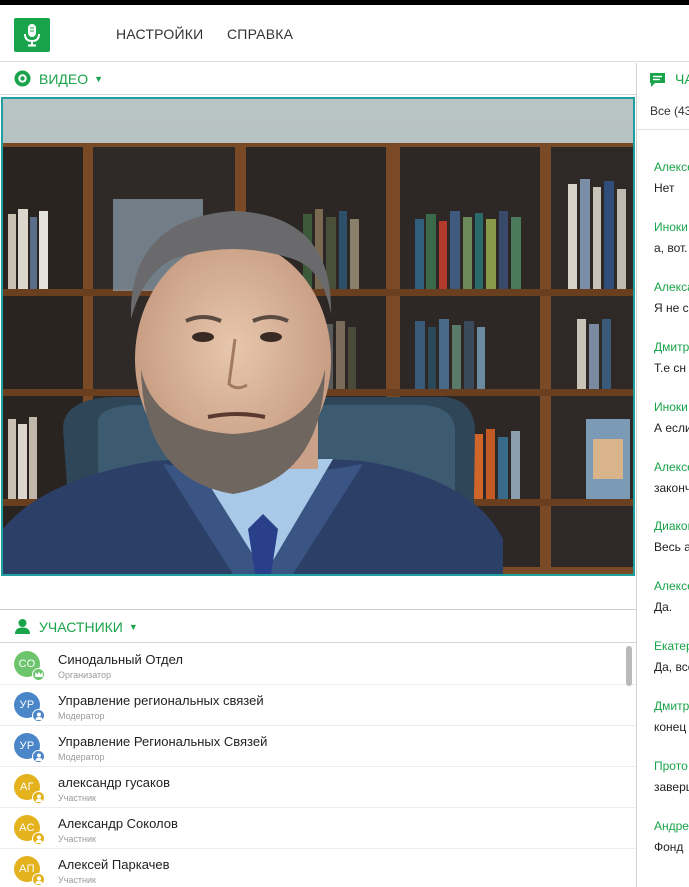 The width and height of the screenshot is (689, 887). I want to click on chat-message-text: Весь а, so click(671, 547).